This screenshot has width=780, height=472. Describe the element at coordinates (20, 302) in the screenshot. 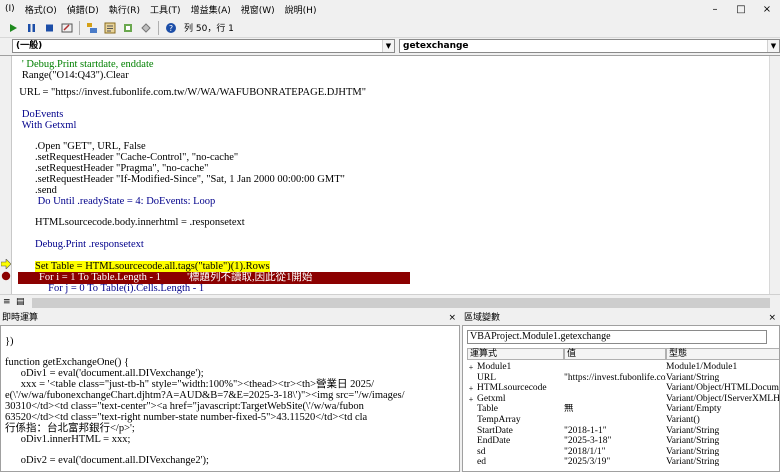

I see `full-module-view-icon: ▤` at that location.